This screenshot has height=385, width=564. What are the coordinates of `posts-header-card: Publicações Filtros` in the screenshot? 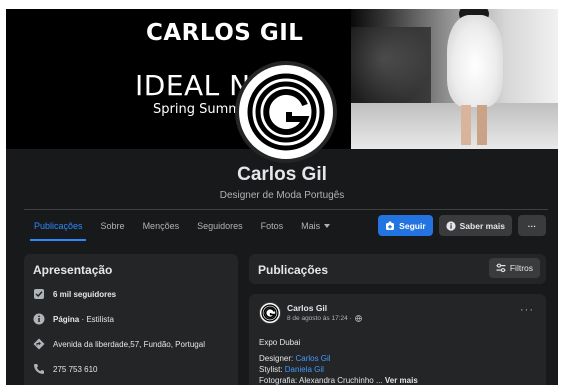 It's located at (397, 269).